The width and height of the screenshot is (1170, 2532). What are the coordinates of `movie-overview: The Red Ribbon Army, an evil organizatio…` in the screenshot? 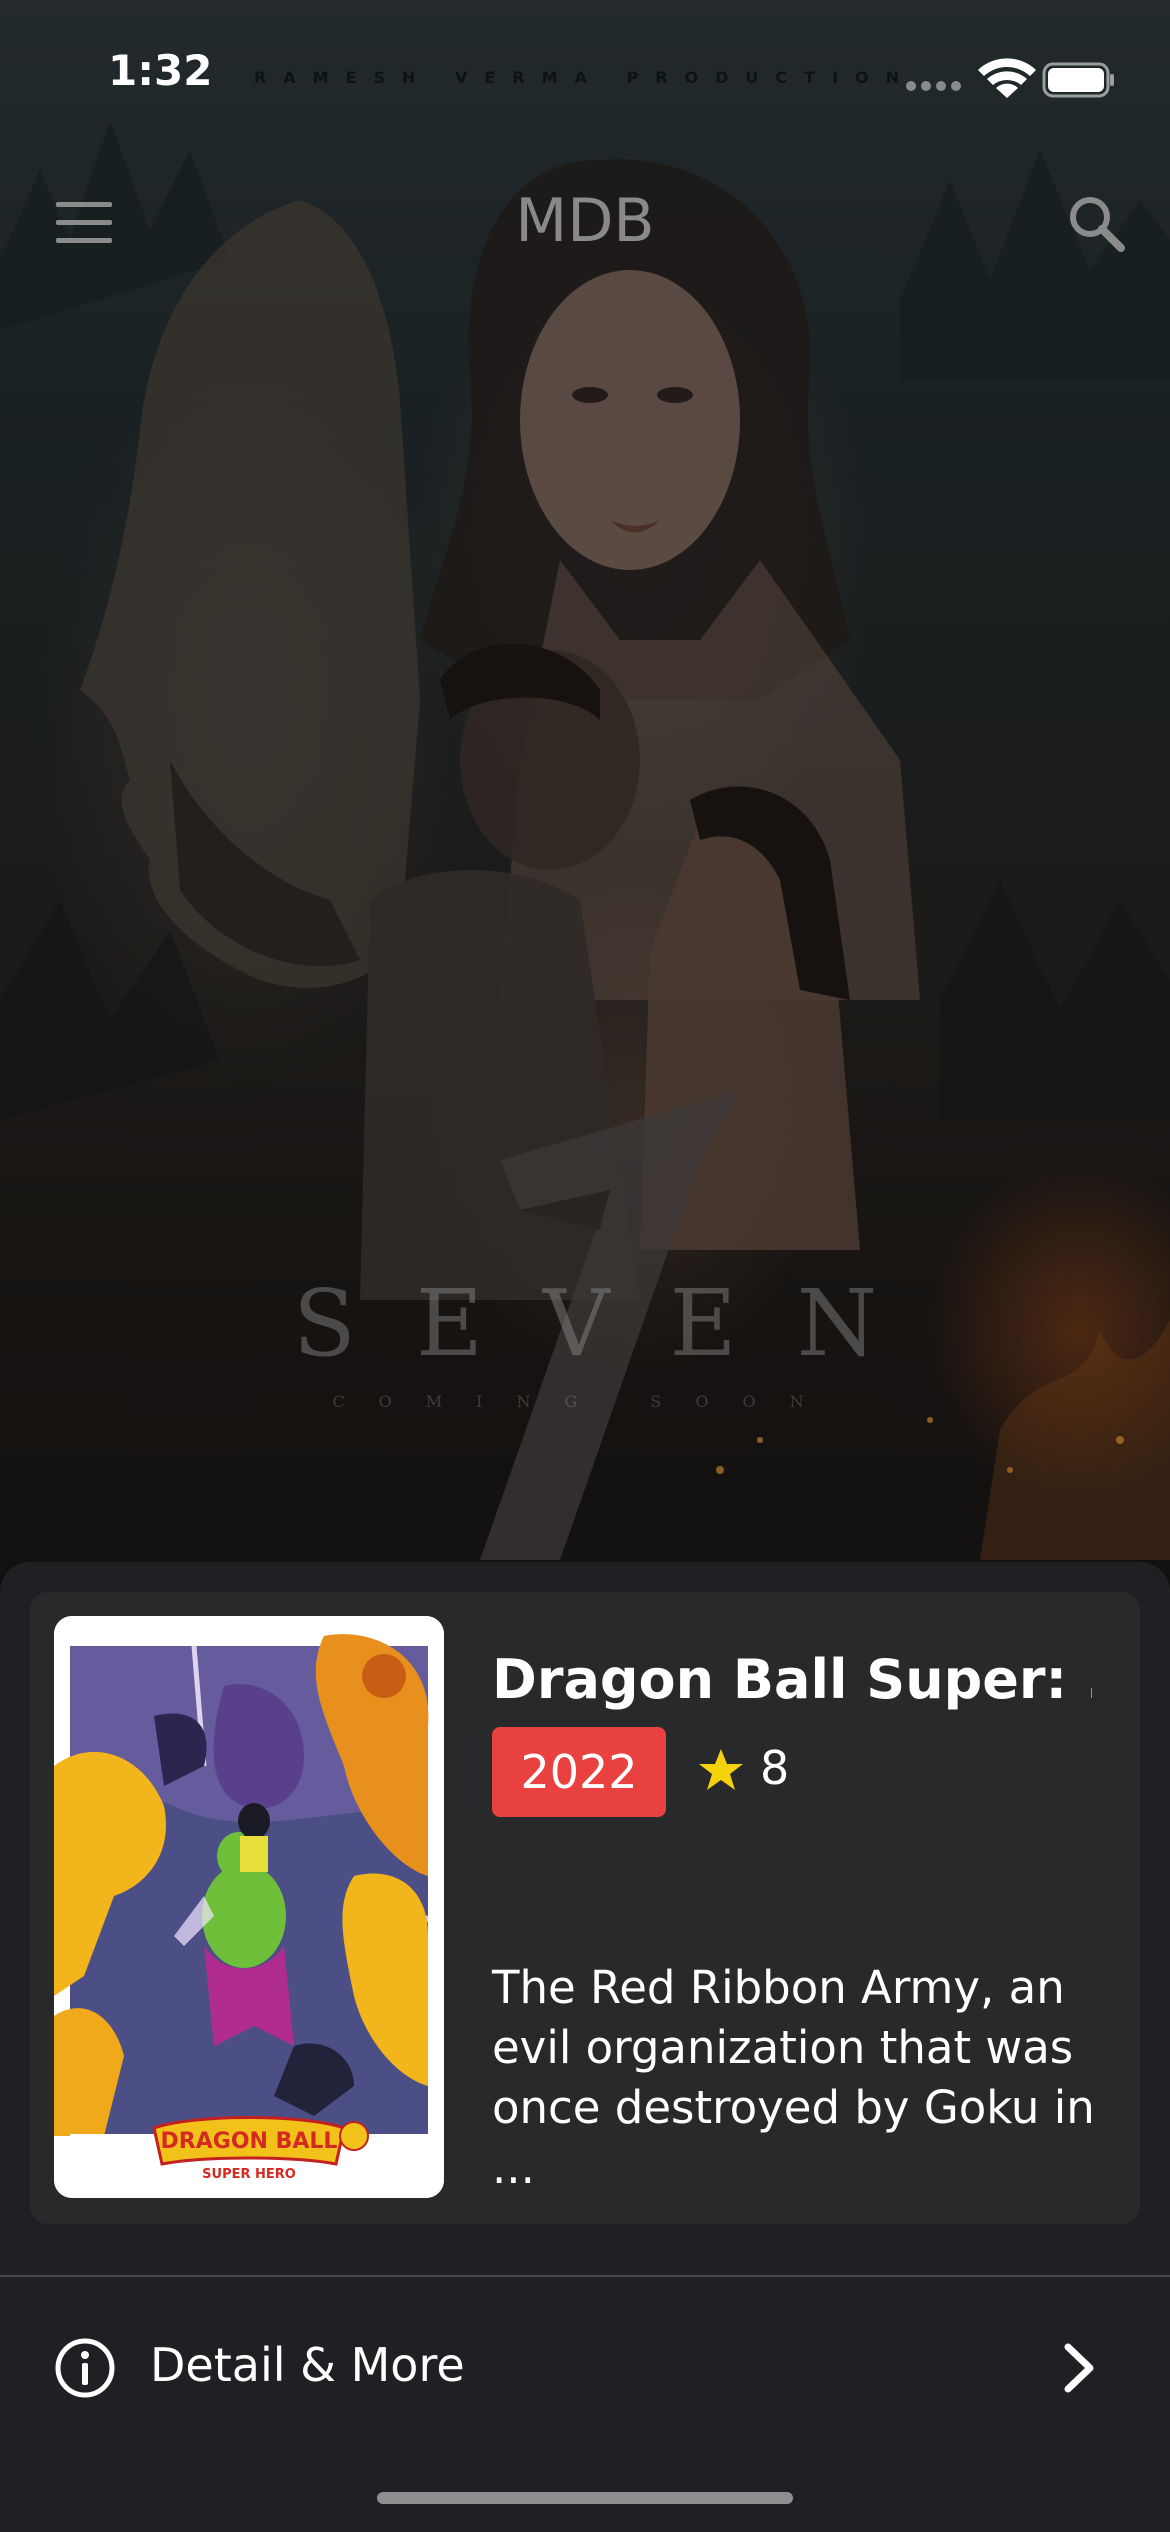 It's located at (793, 2077).